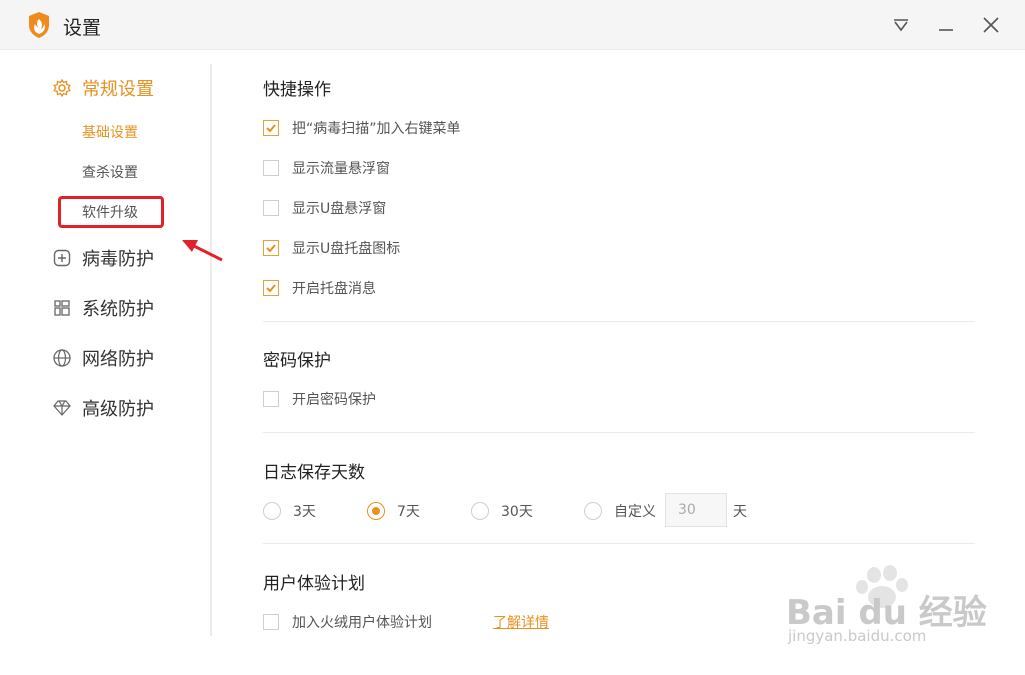  What do you see at coordinates (696, 510) in the screenshot?
I see `custom-days-input` at bounding box center [696, 510].